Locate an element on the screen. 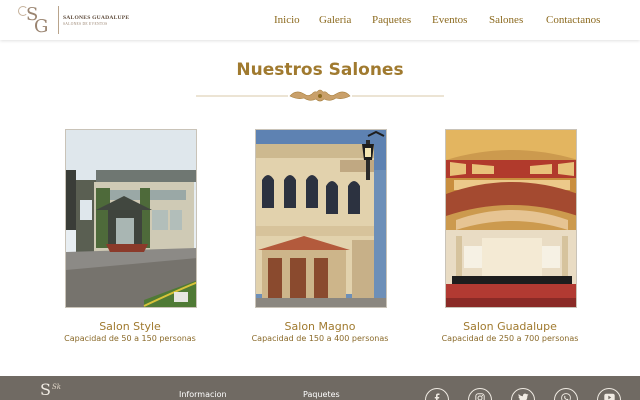 The width and height of the screenshot is (640, 400). salon-capacity: Capacidad de 250 a 700 personas is located at coordinates (510, 338).